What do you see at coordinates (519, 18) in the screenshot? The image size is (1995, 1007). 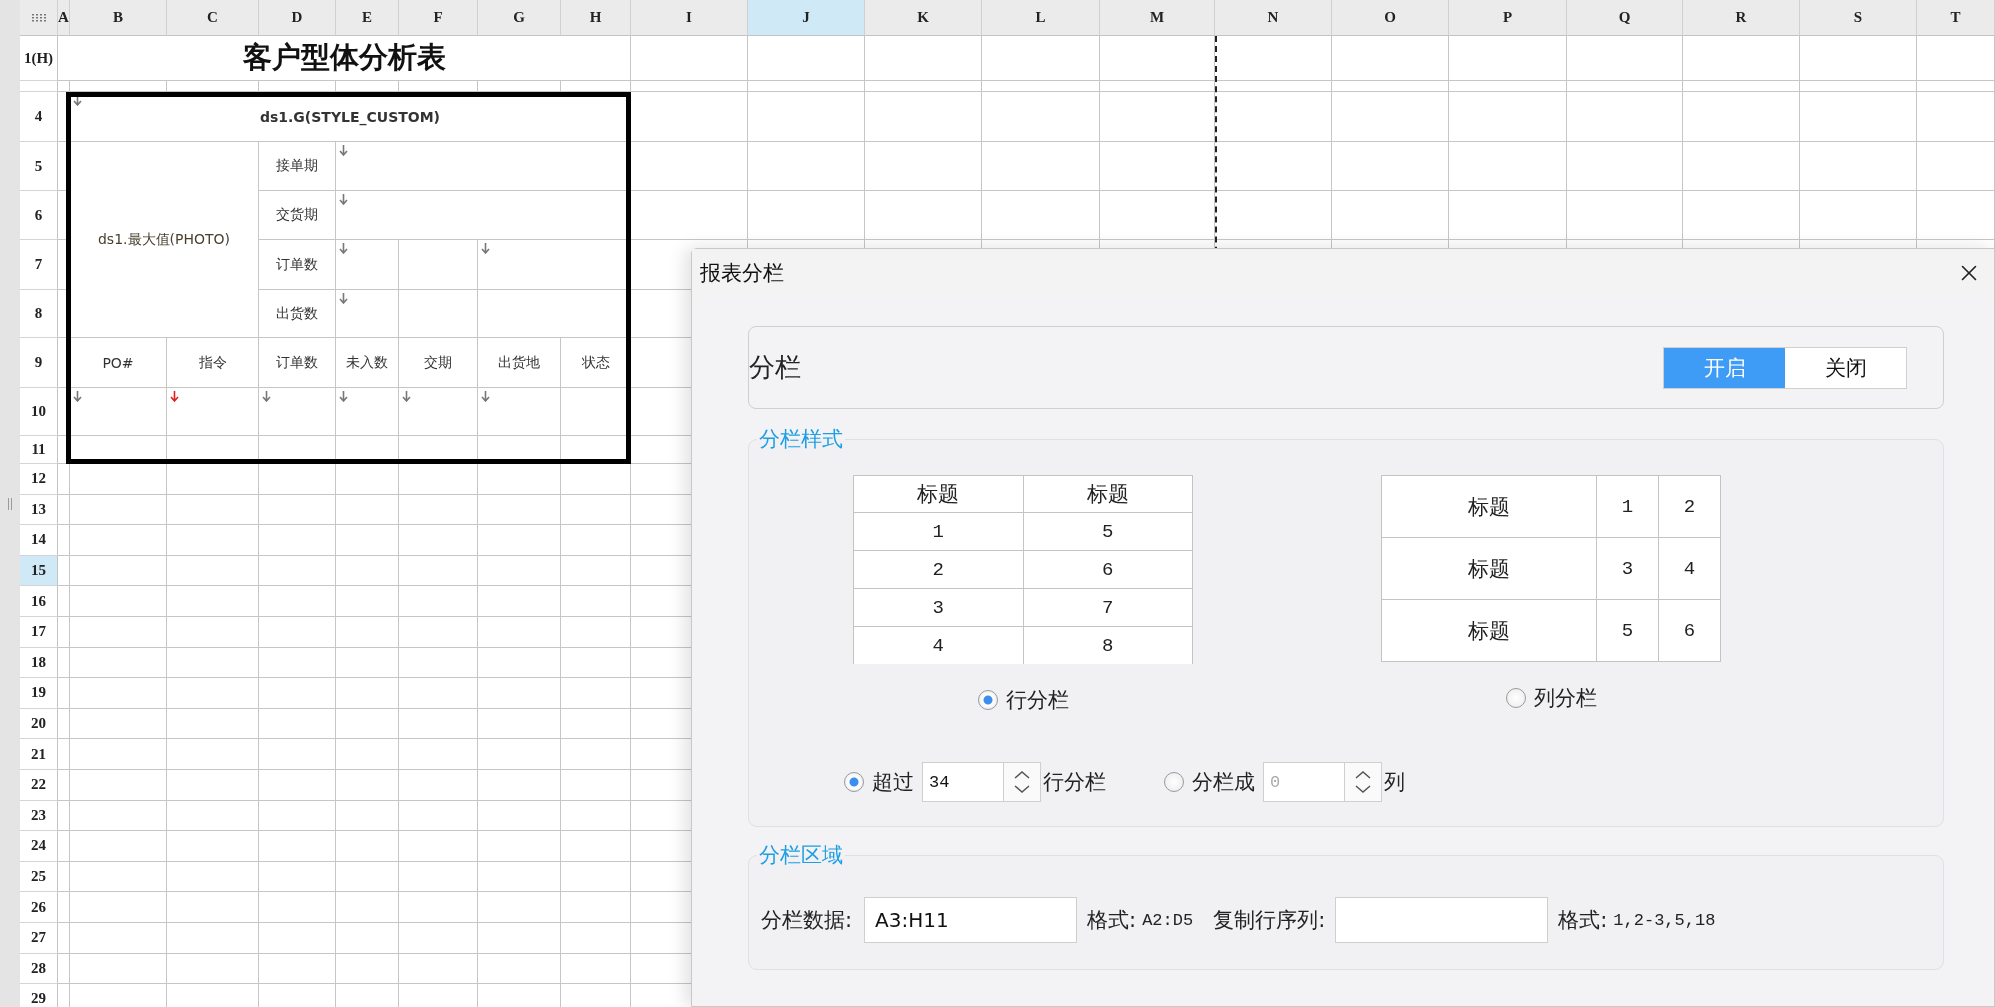 I see `column-header: G` at bounding box center [519, 18].